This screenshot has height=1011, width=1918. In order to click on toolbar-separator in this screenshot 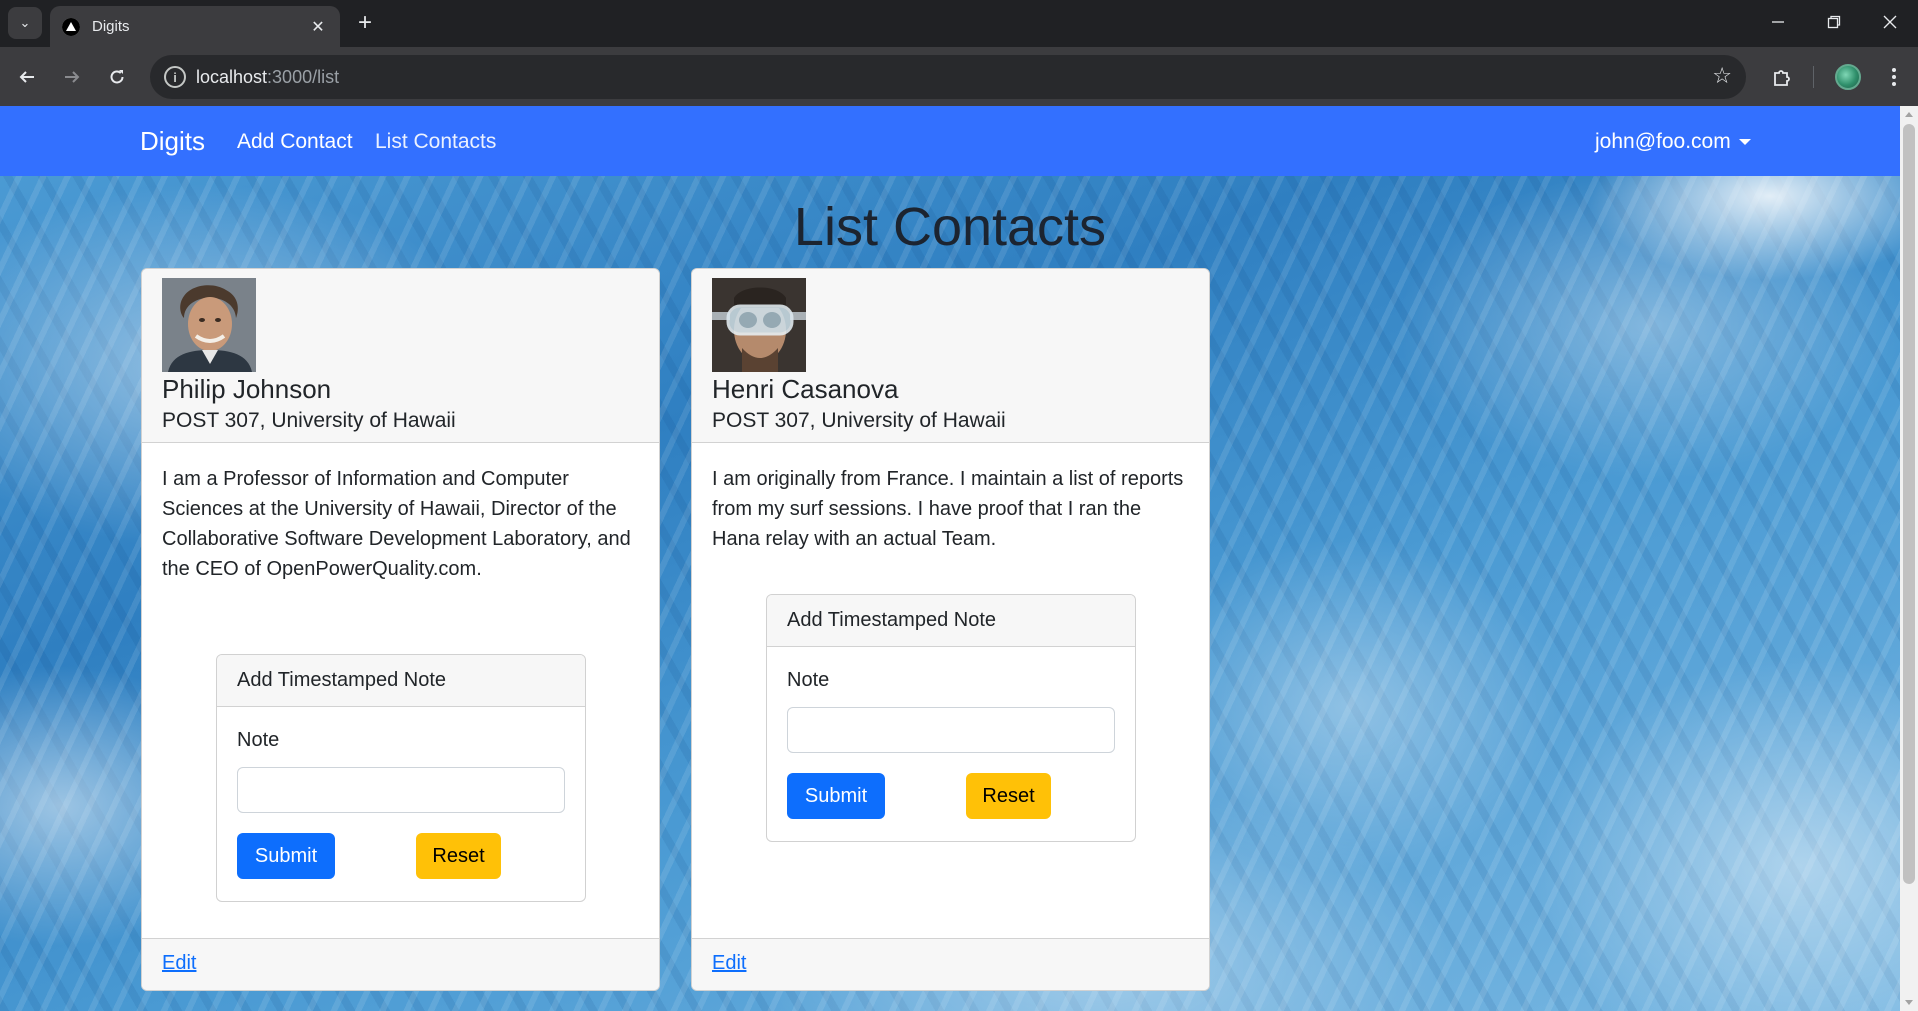, I will do `click(1813, 77)`.